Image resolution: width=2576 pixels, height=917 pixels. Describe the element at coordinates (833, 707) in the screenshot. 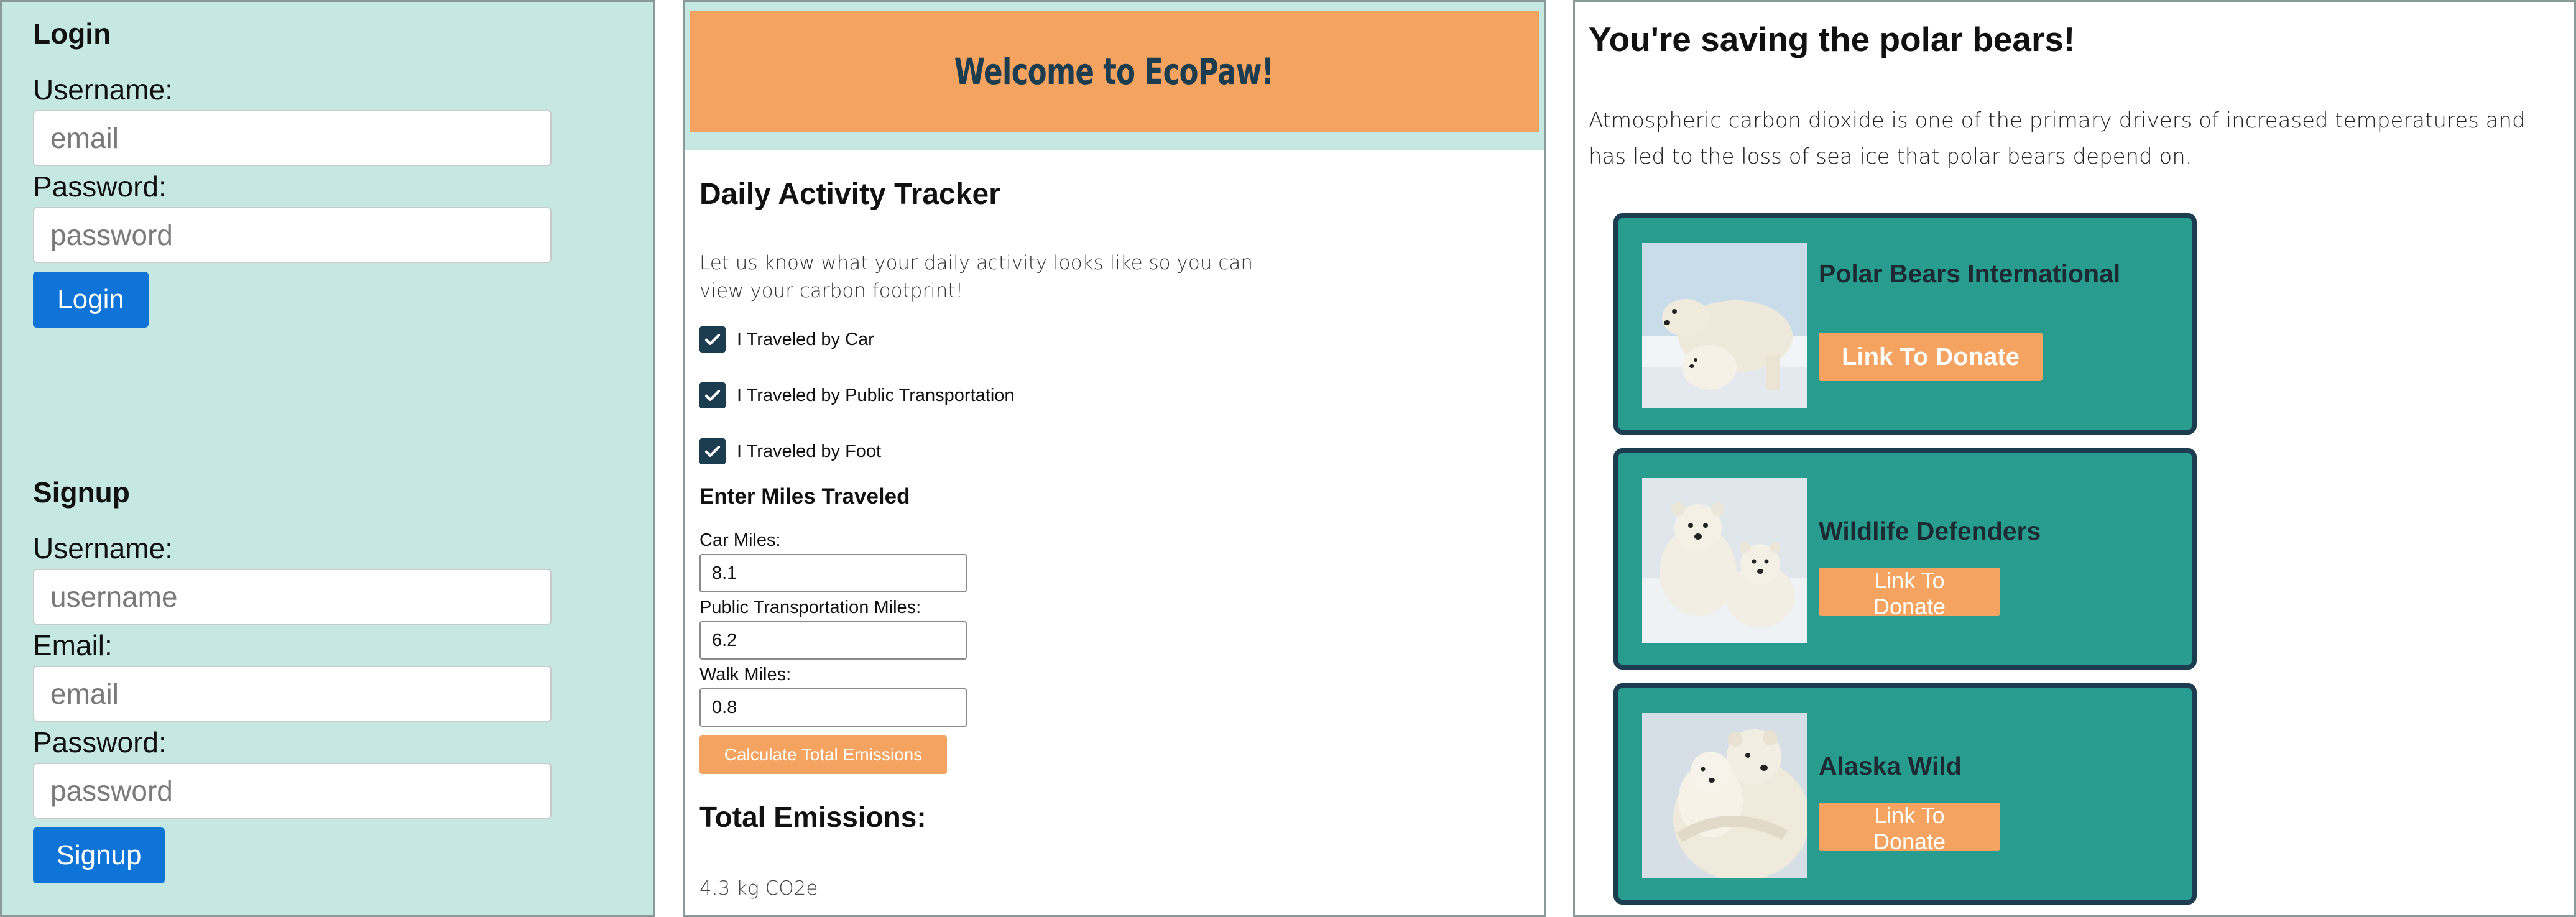

I see `walk-miles-input` at that location.